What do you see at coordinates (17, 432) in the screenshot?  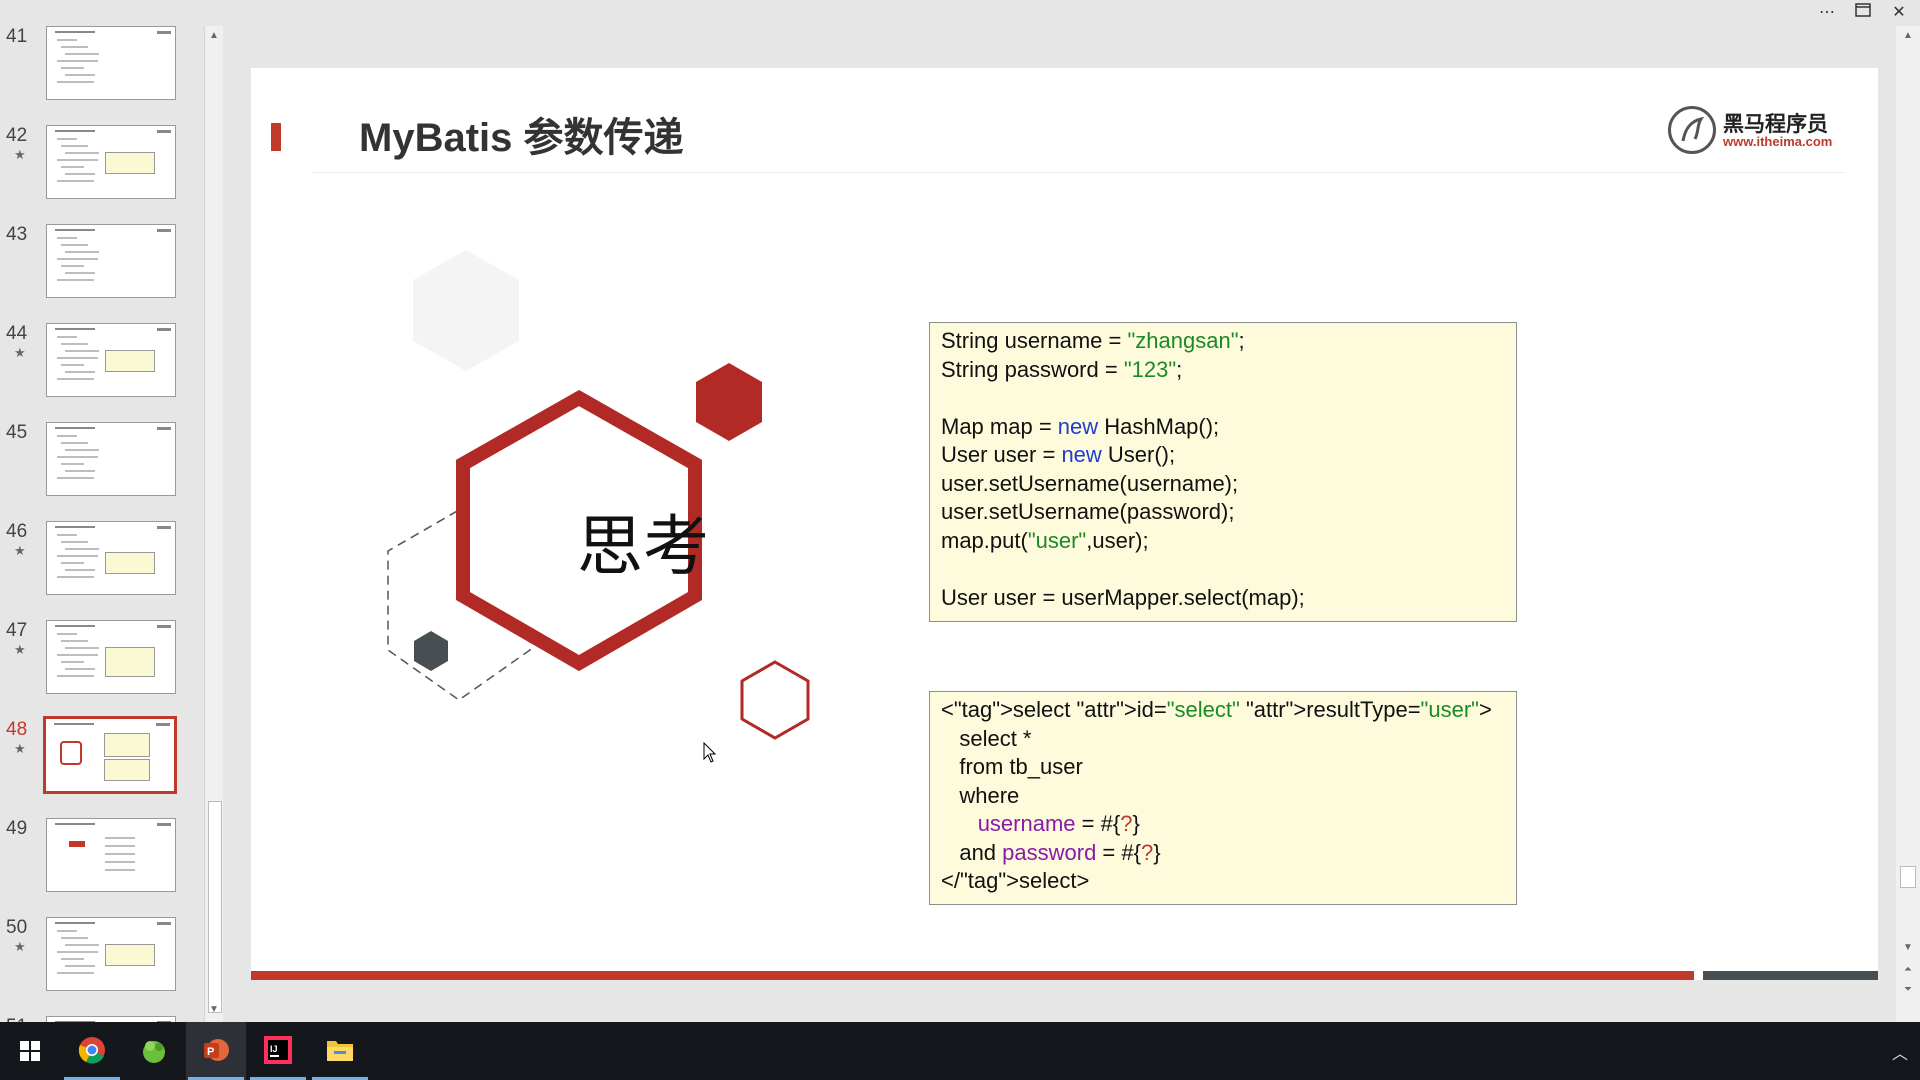 I see `slide-number: 45` at bounding box center [17, 432].